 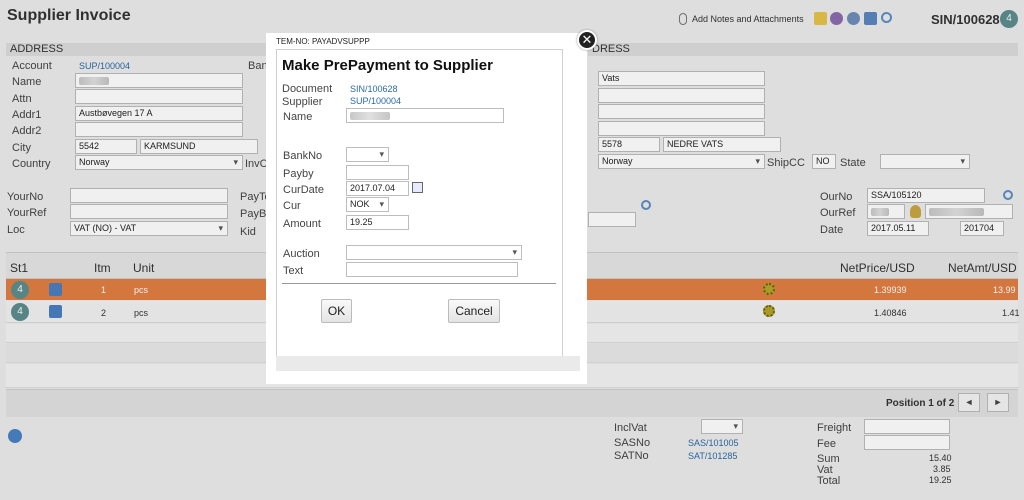 I want to click on curdate-label: CurDate, so click(x=303, y=190).